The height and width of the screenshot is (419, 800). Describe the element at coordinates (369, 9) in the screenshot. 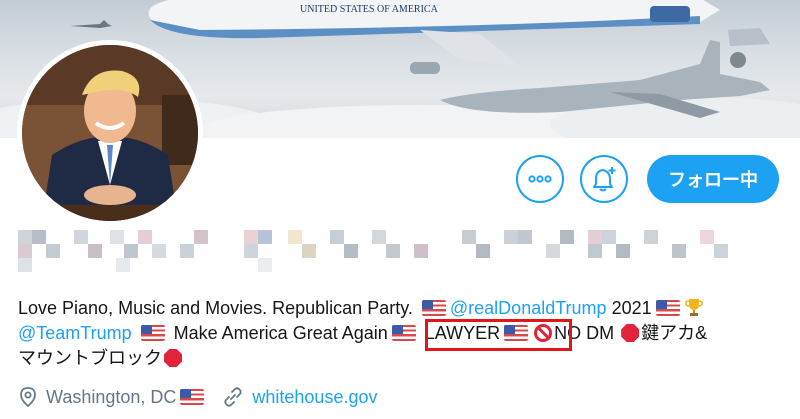

I see `plane-lettering: UNITED STATES OF AMERICA` at that location.